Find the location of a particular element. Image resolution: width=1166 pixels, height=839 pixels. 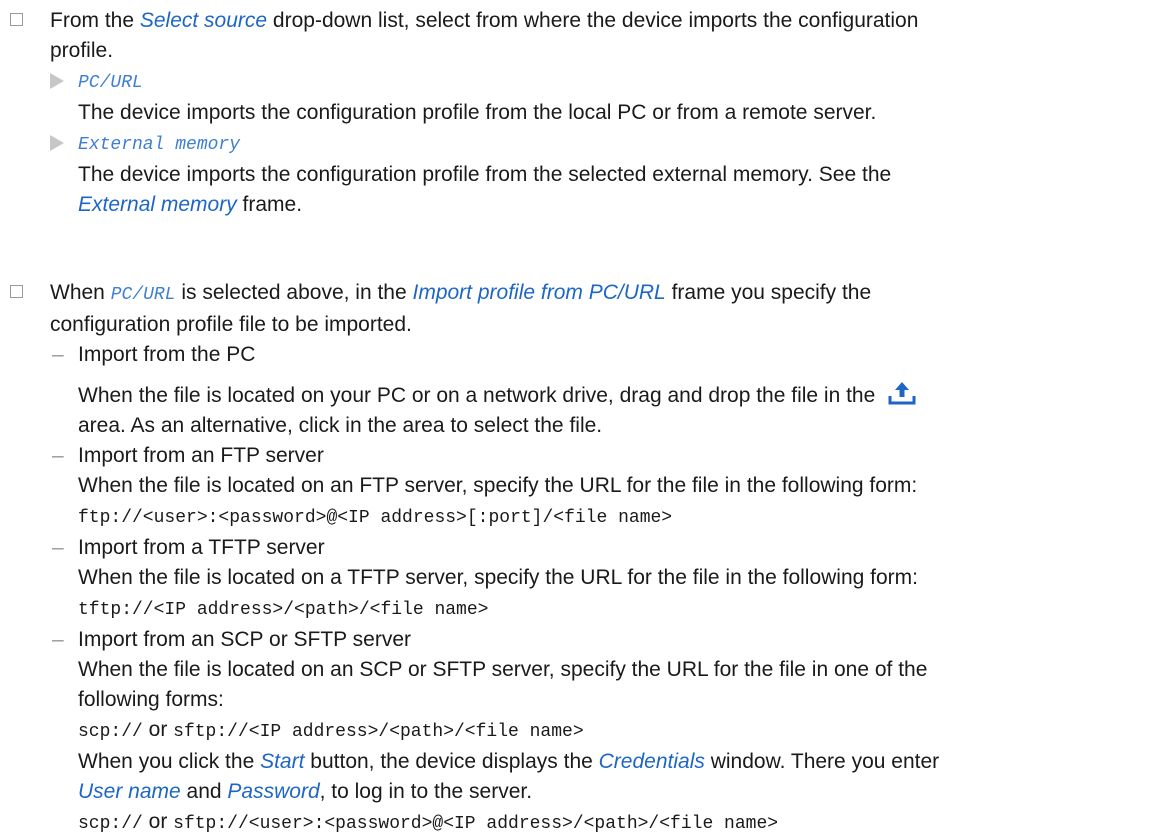

credentials-link: Credentials is located at coordinates (651, 761).